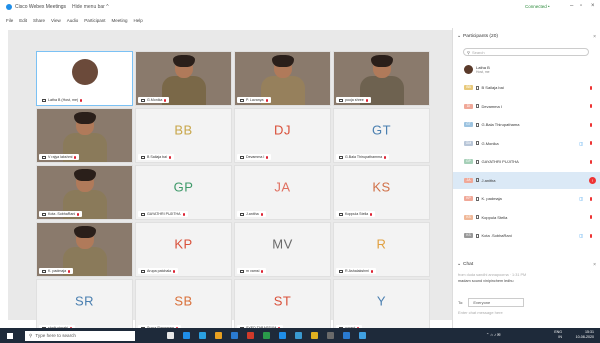 Image resolution: width=600 pixels, height=343 pixels. Describe the element at coordinates (282, 306) in the screenshot. I see `video-tile: STSYED TABASSUM` at that location.